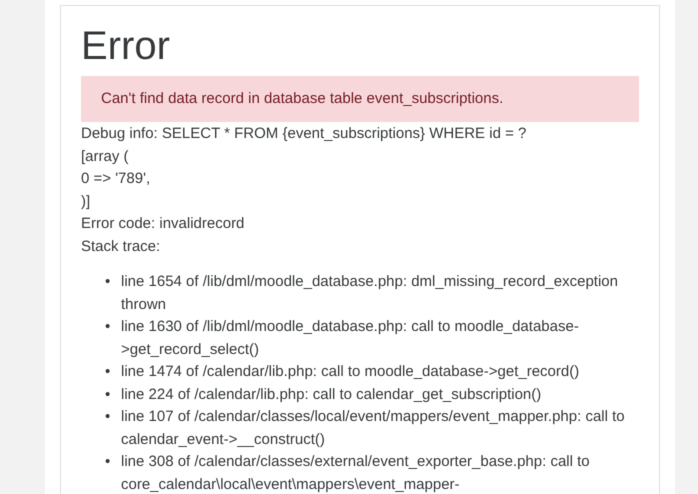 The height and width of the screenshot is (494, 698). I want to click on error-heading: Error, so click(126, 46).